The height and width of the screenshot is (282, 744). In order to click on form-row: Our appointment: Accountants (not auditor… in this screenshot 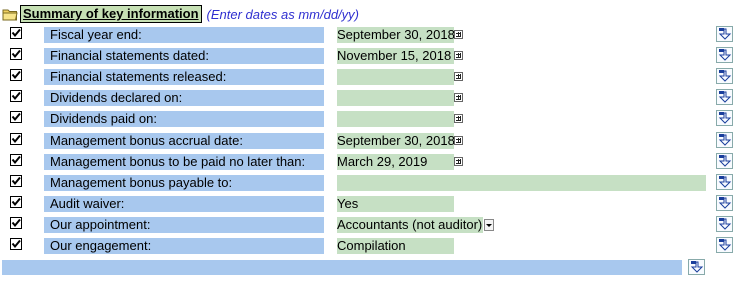, I will do `click(372, 225)`.